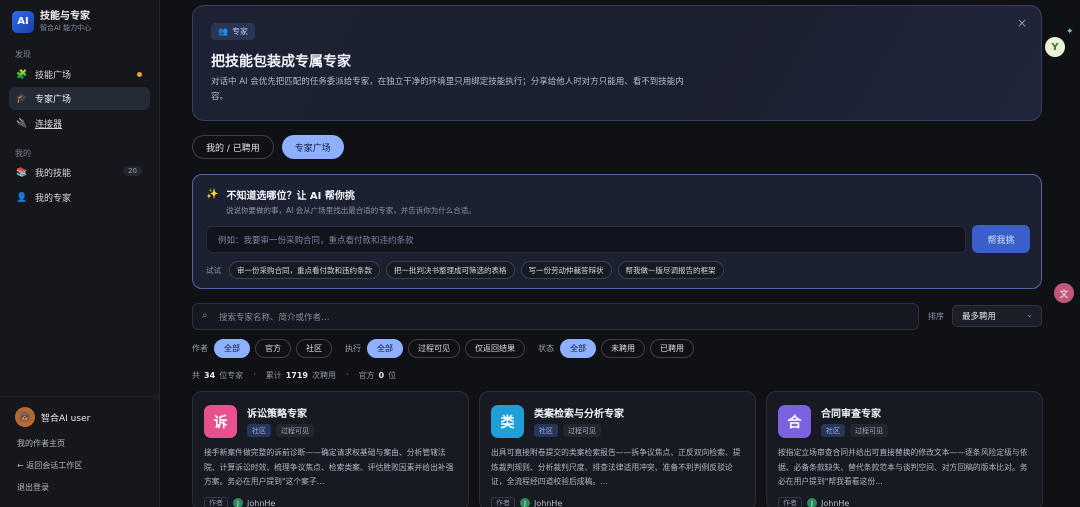  Describe the element at coordinates (1070, 32) in the screenshot. I see `sparkle-icon: ✦` at that location.